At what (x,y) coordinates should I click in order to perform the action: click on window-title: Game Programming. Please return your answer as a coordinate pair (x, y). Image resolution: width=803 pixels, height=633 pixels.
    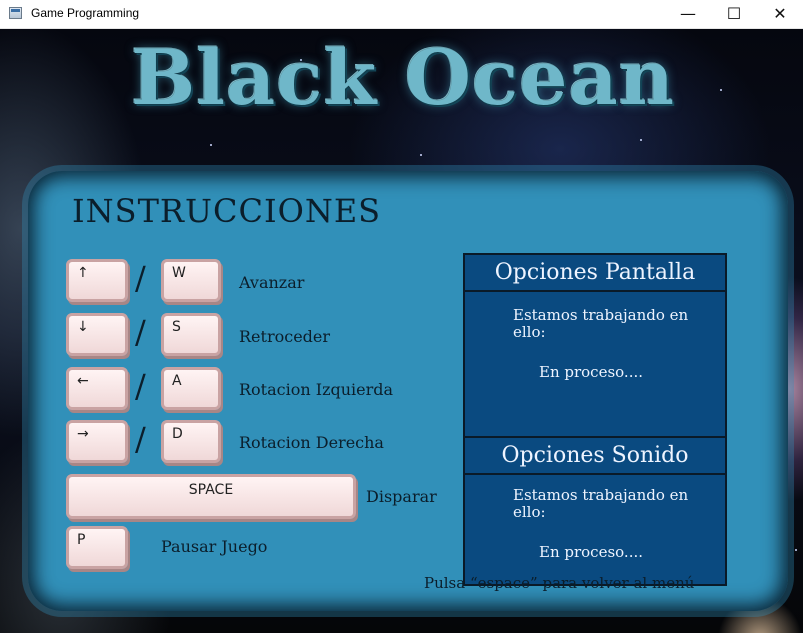
    Looking at the image, I should click on (85, 13).